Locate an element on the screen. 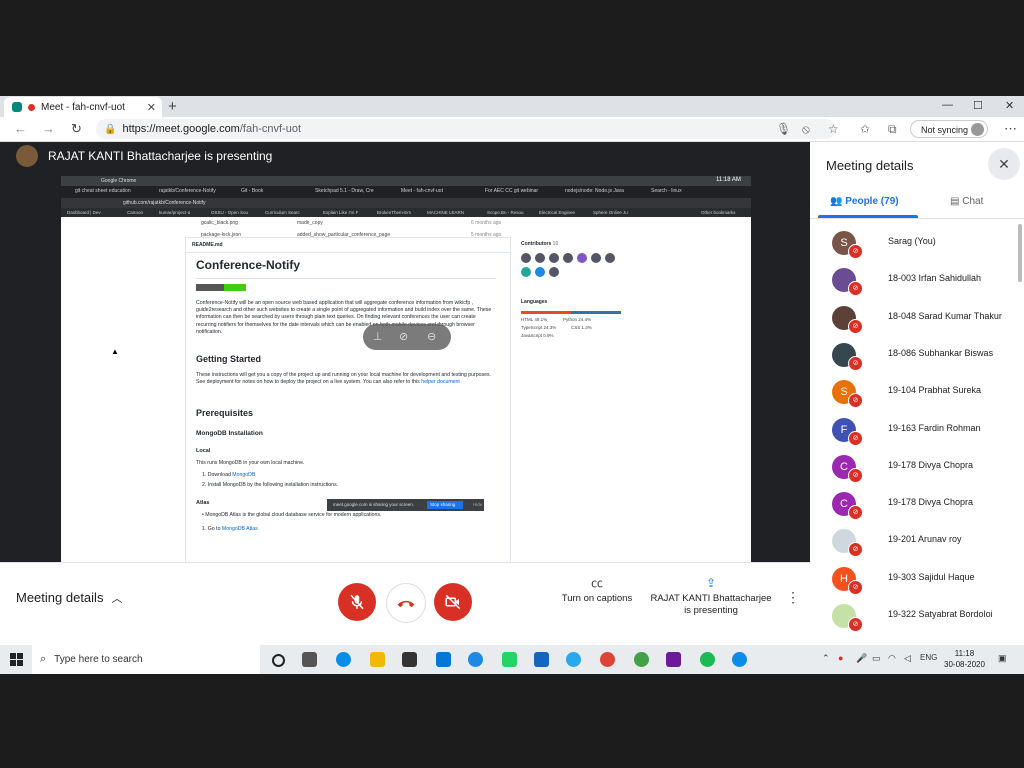 The width and height of the screenshot is (1024, 768). camera-blocked-icon: ⦸ is located at coordinates (806, 129).